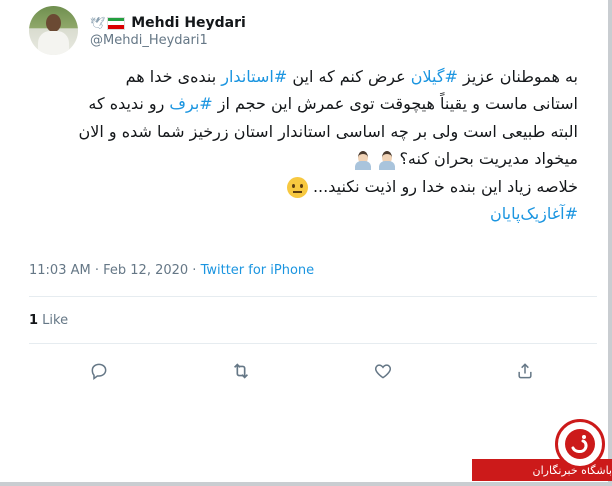 The width and height of the screenshot is (612, 486). I want to click on hashtag-link: #استاندار, so click(254, 76).